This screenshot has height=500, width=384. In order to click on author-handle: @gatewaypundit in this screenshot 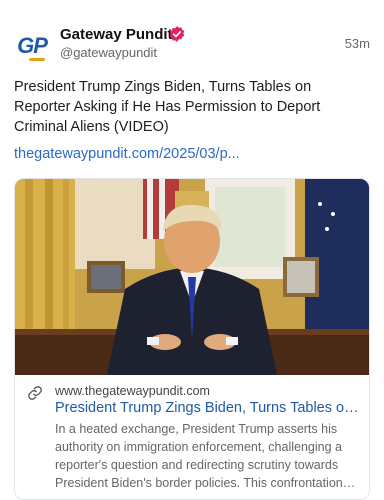, I will do `click(108, 52)`.